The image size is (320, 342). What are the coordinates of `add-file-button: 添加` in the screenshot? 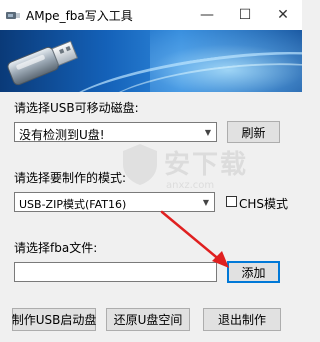 It's located at (253, 272).